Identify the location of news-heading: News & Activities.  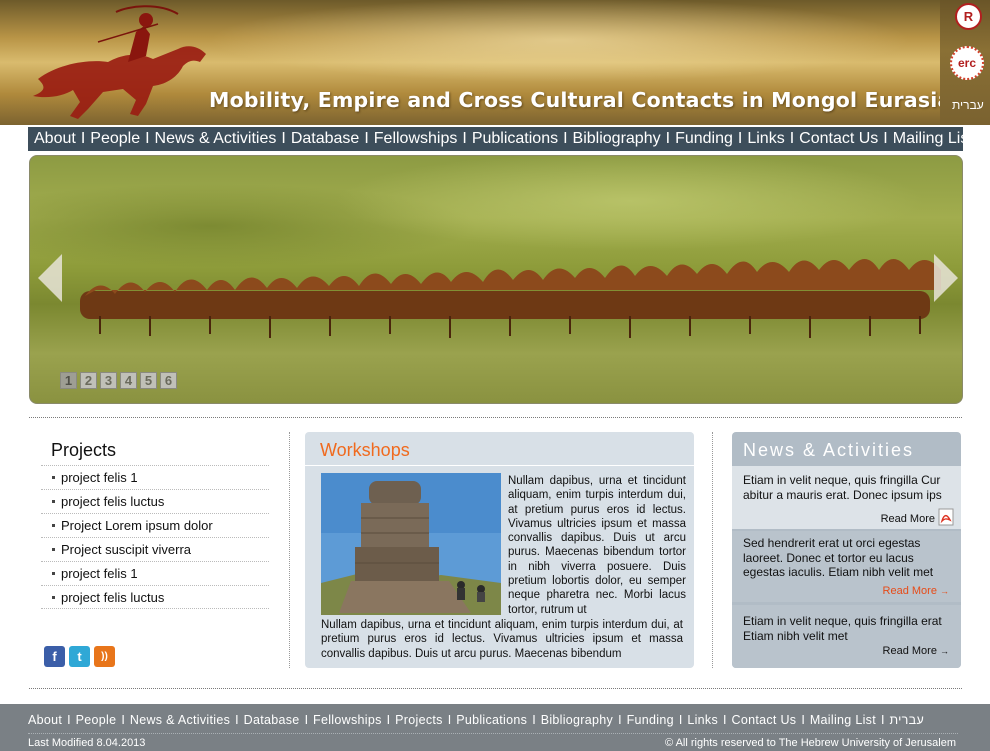
(828, 450).